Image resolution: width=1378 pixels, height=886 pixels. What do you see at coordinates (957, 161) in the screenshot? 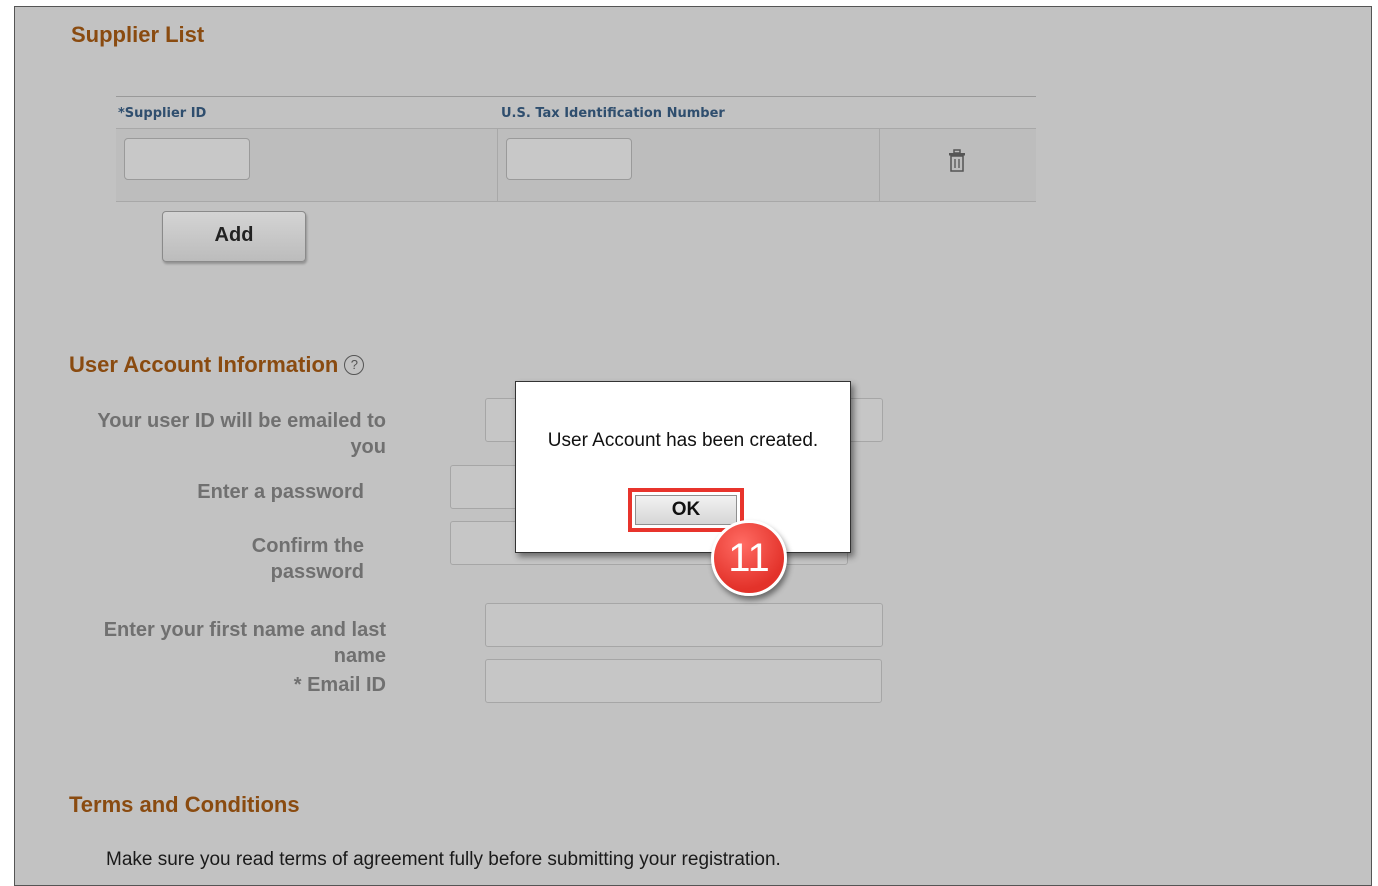
I see `trash-icon` at bounding box center [957, 161].